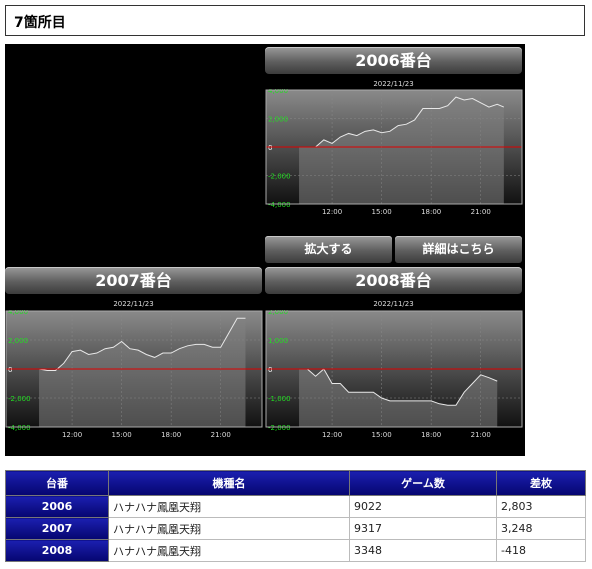 The width and height of the screenshot is (592, 569). Describe the element at coordinates (40, 23) in the screenshot. I see `section-heading-text: 7箇所目` at that location.